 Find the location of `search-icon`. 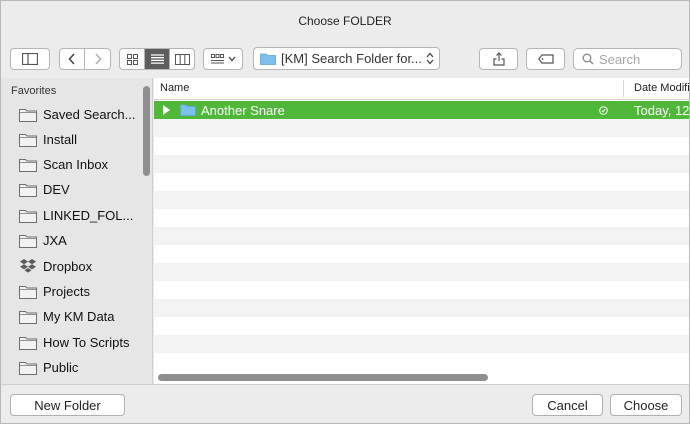

search-icon is located at coordinates (588, 59).